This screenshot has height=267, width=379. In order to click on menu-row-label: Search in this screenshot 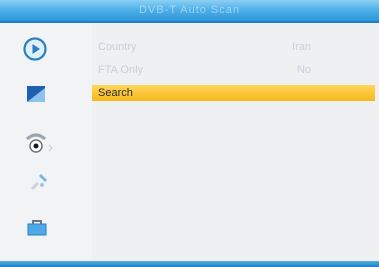, I will do `click(115, 93)`.